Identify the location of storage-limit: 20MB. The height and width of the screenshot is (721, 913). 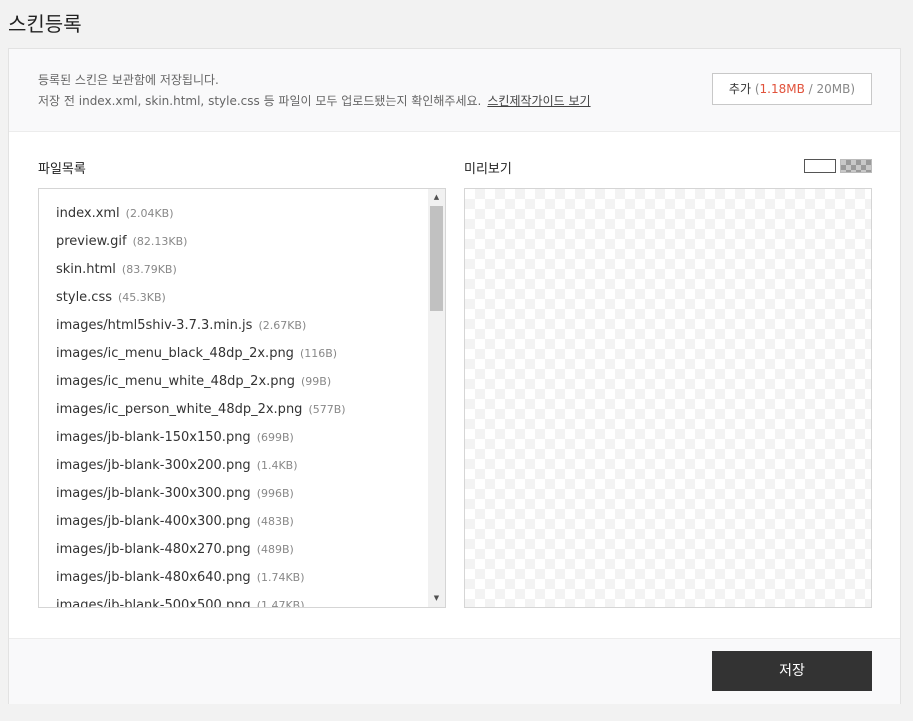
(833, 89).